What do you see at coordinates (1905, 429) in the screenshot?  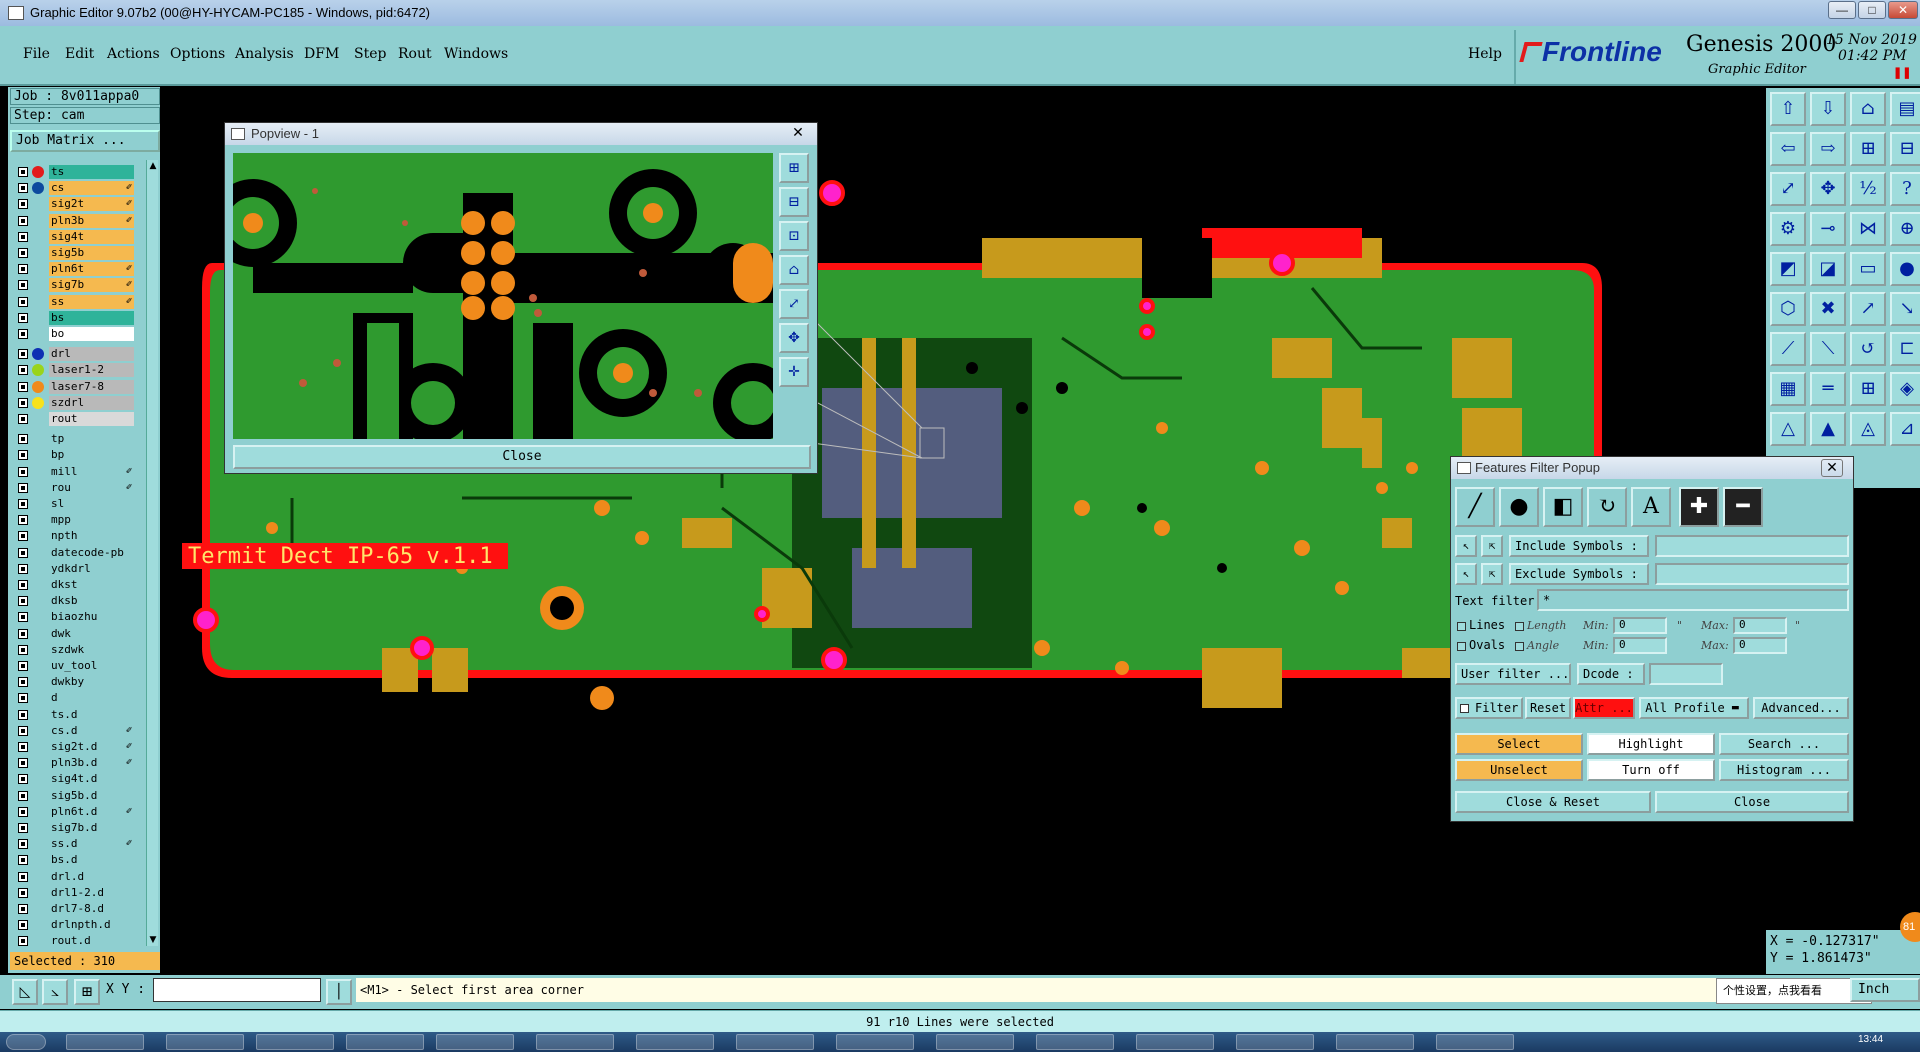 I see `right-triangle-icon: ⊿` at bounding box center [1905, 429].